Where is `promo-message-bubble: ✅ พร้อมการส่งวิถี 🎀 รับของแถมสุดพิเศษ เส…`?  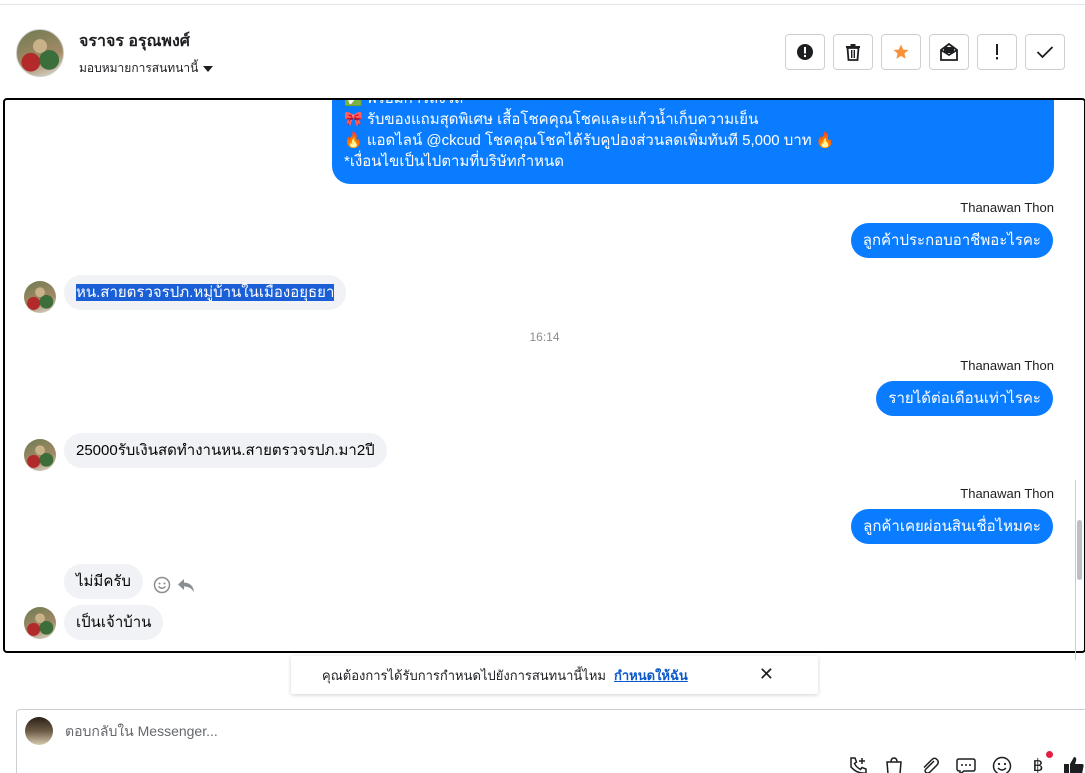 promo-message-bubble: ✅ พร้อมการส่งวิถี 🎀 รับของแถมสุดพิเศษ เส… is located at coordinates (693, 141).